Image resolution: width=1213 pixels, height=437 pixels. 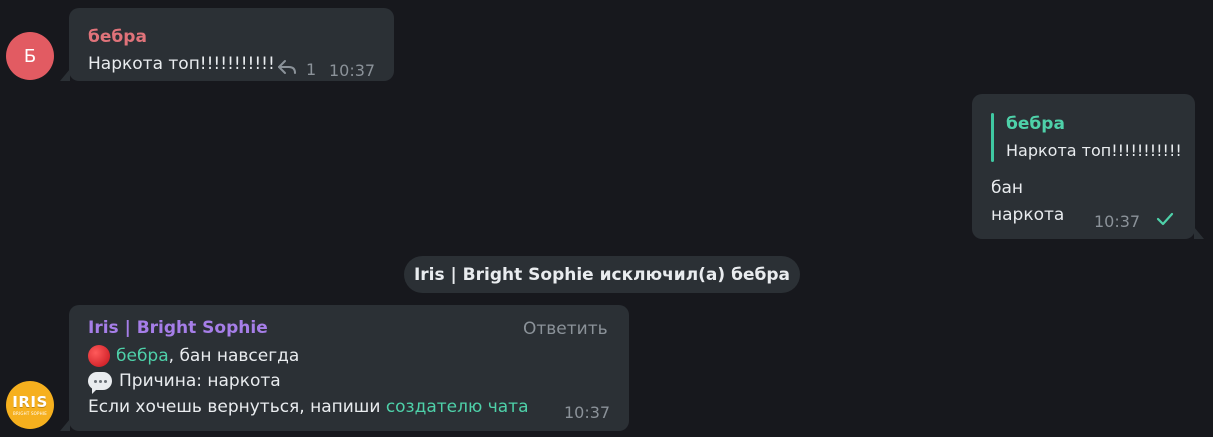 What do you see at coordinates (311, 69) in the screenshot?
I see `reply-count: 1` at bounding box center [311, 69].